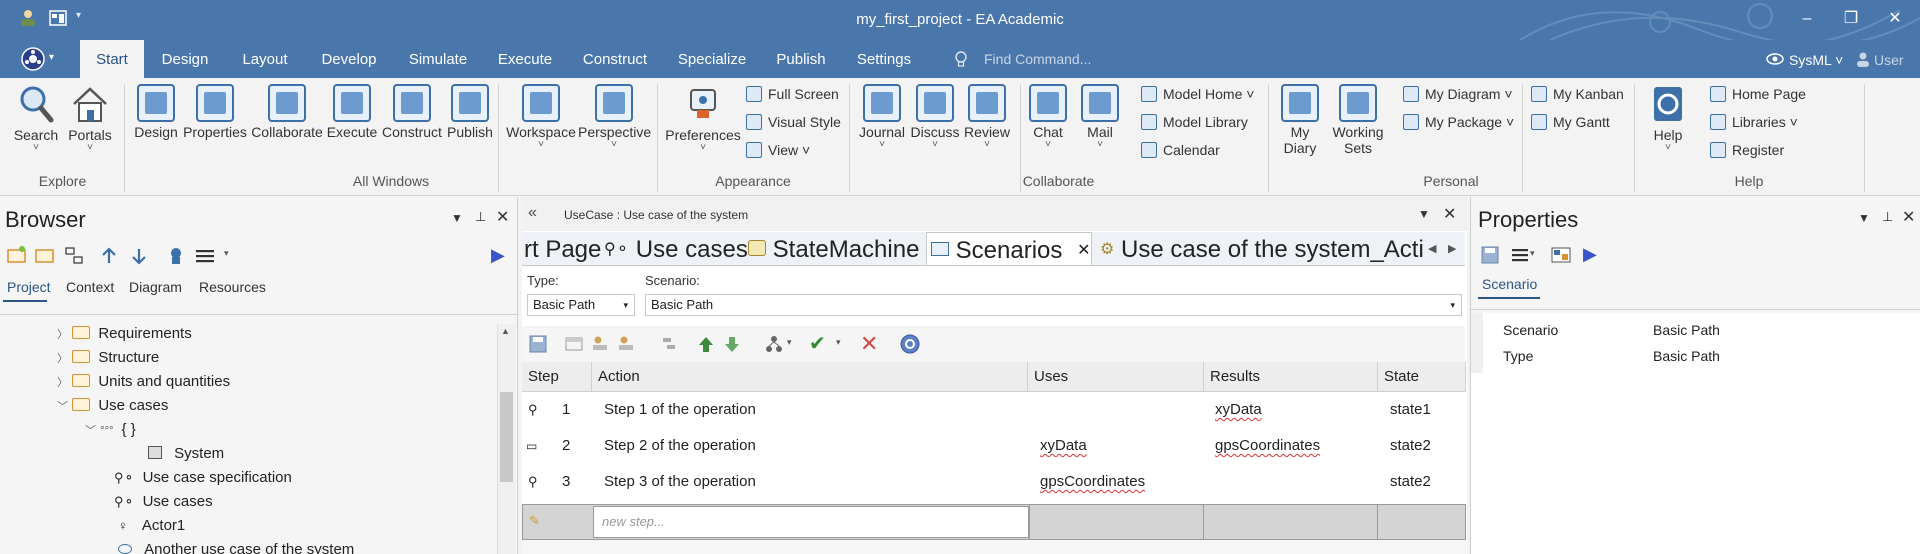  Describe the element at coordinates (1864, 218) in the screenshot. I see `properties-menu-icon: ▼` at that location.